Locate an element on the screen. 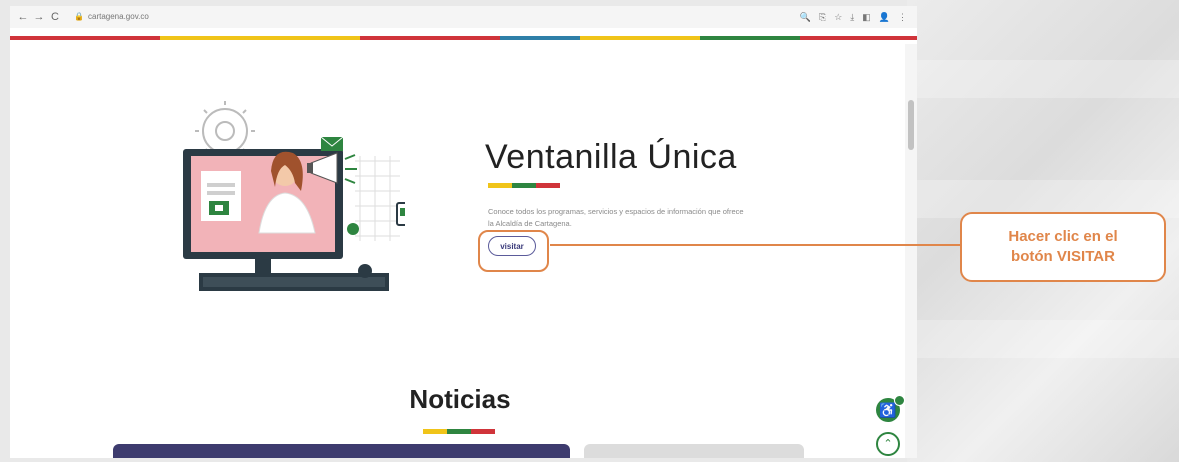 The image size is (1179, 462). news-color-bar is located at coordinates (459, 431).